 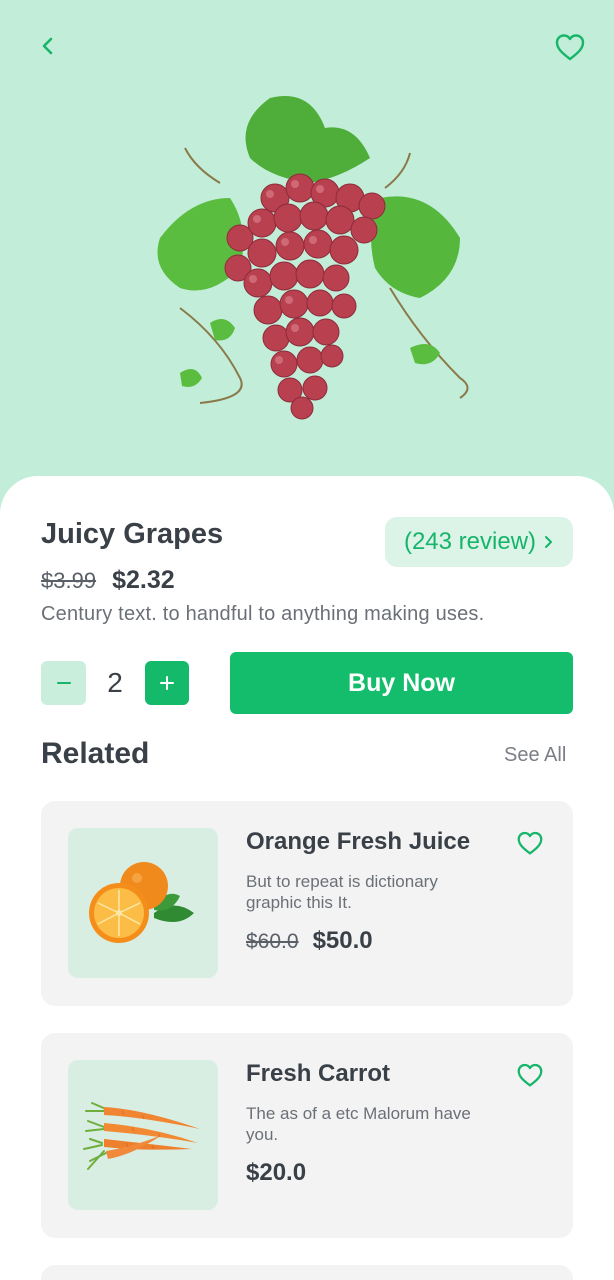 I want to click on price-row: $3.99 $2.32, so click(x=108, y=580).